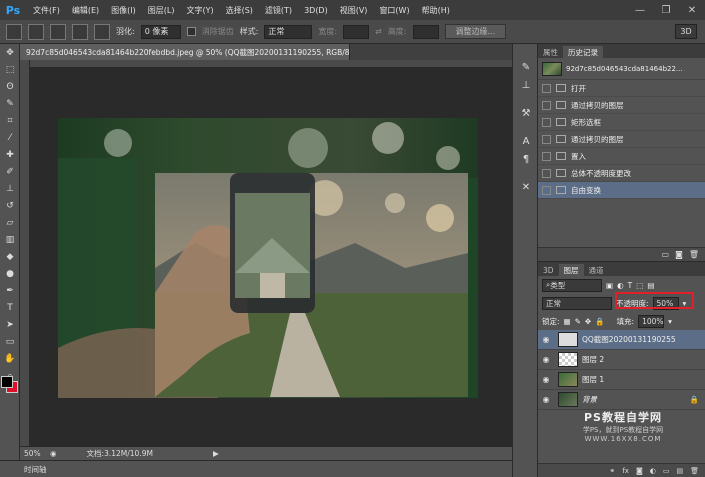  I want to click on width-input, so click(356, 31).